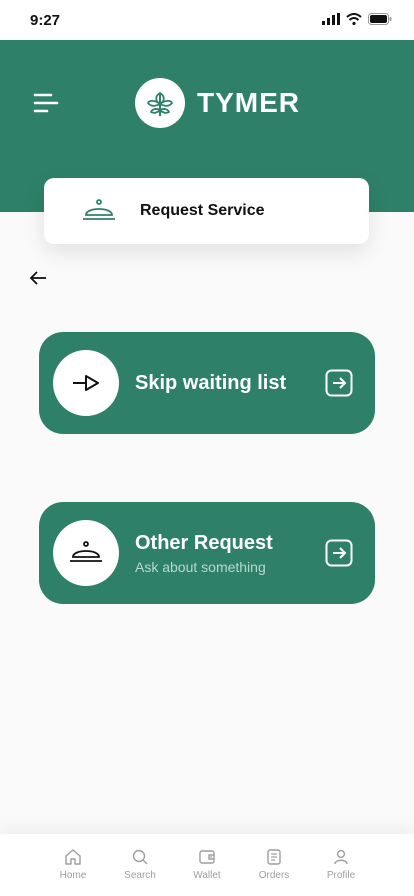  Describe the element at coordinates (38, 278) in the screenshot. I see `back-arrow-icon` at that location.